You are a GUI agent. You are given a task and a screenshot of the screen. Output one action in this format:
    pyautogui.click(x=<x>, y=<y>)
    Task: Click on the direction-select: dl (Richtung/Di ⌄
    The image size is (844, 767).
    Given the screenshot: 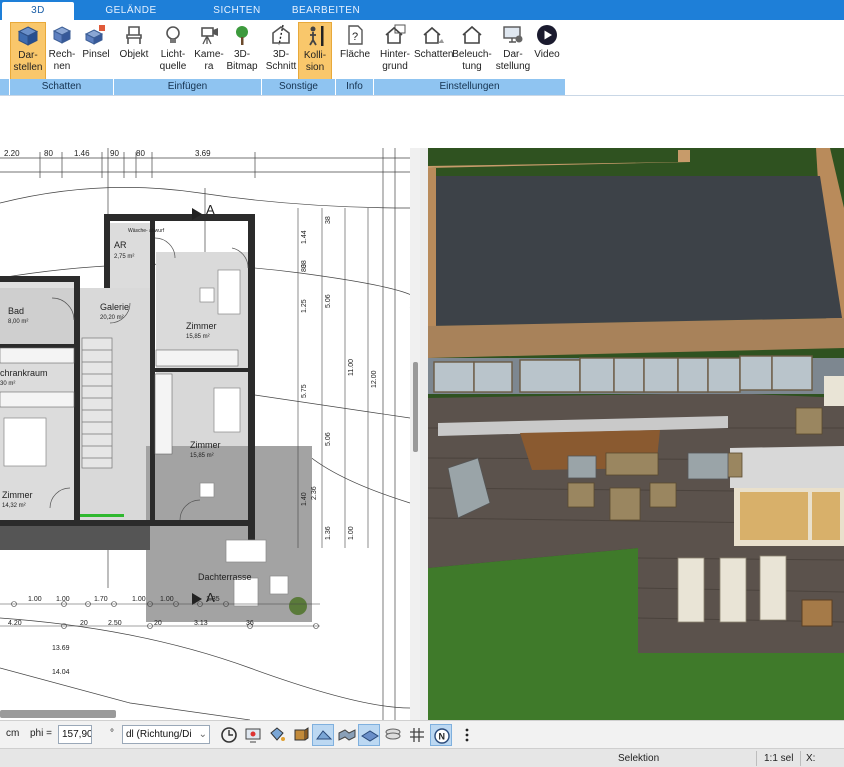 What is the action you would take?
    pyautogui.click(x=166, y=734)
    